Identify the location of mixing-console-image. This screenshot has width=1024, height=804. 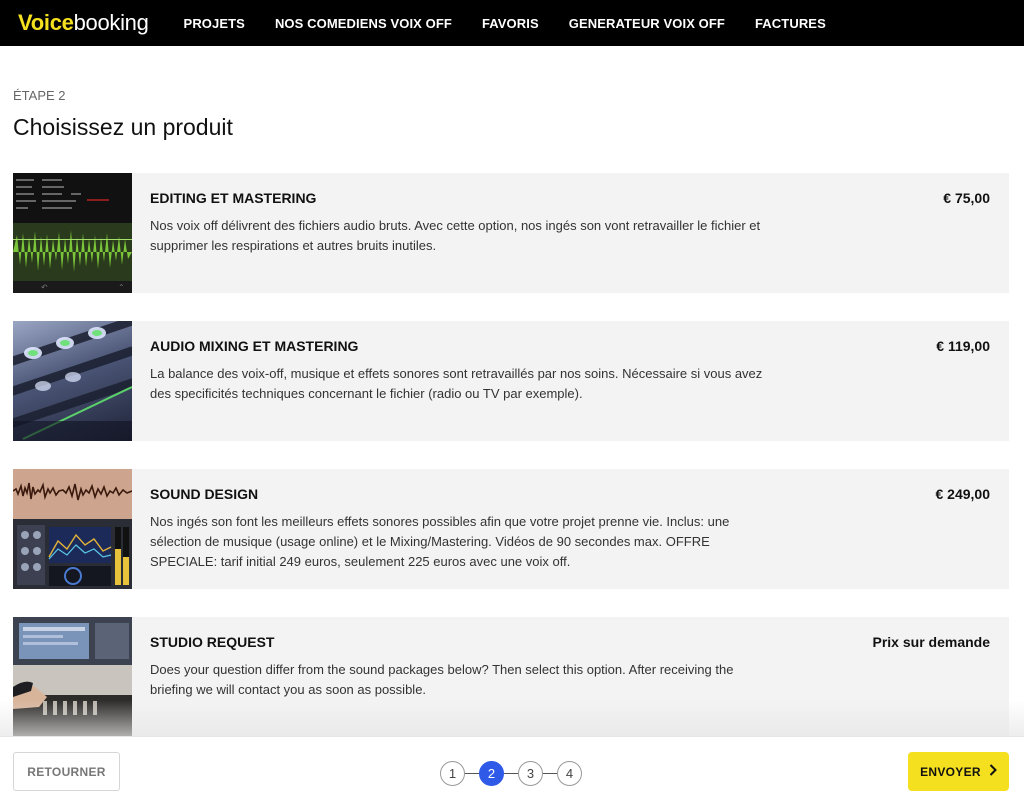
(72, 381).